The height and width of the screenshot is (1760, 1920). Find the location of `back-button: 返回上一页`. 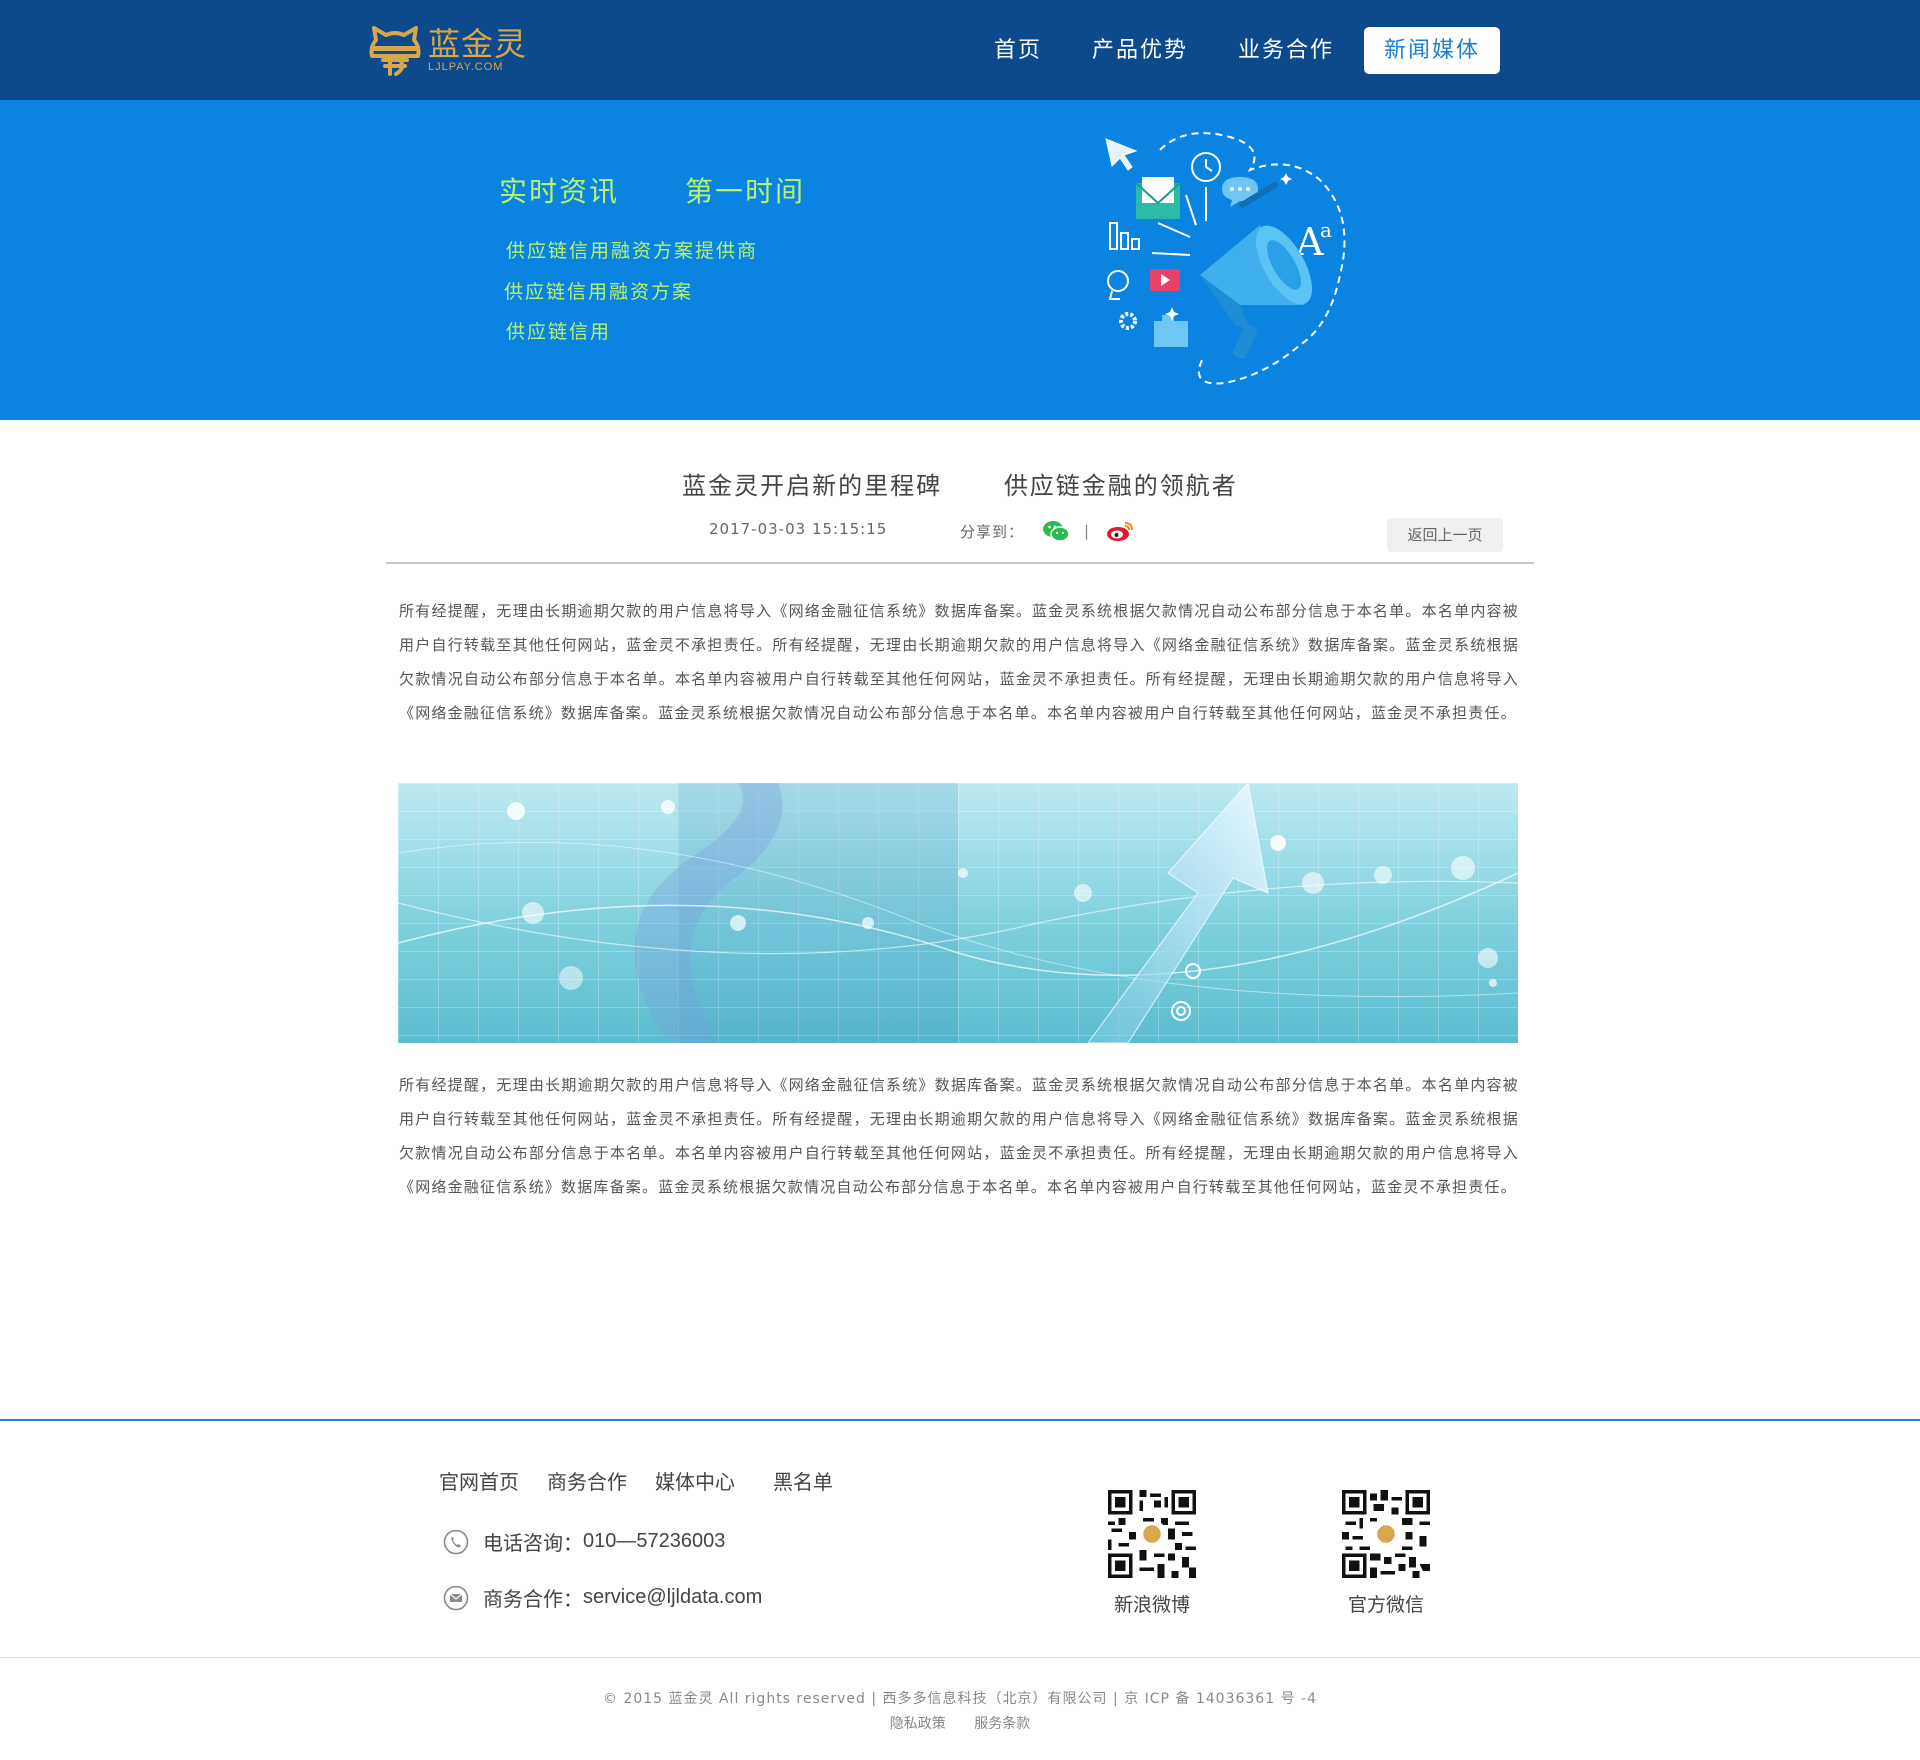

back-button: 返回上一页 is located at coordinates (1445, 535).